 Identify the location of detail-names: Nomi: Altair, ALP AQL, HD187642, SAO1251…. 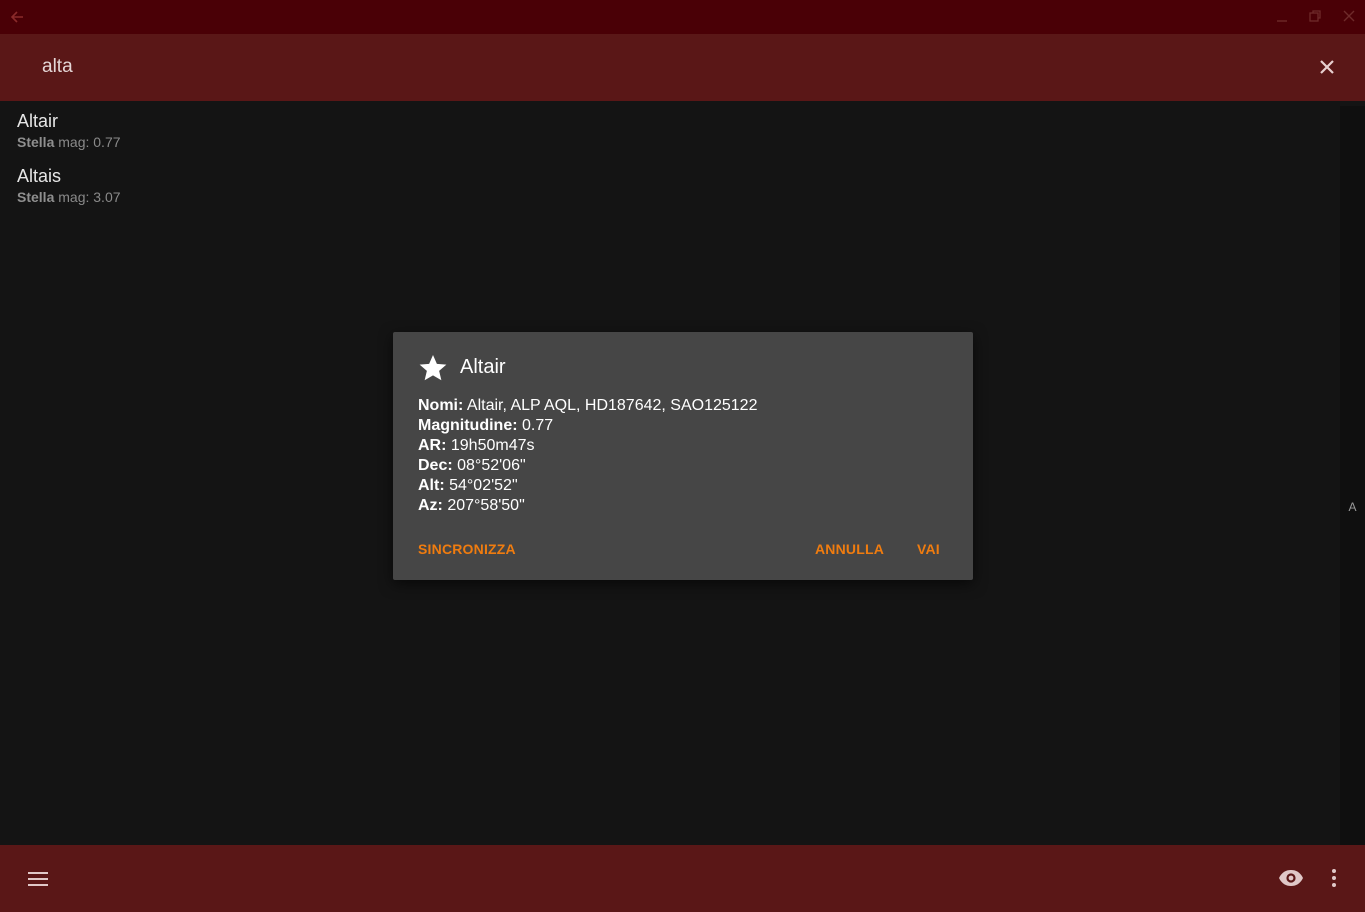
(588, 405).